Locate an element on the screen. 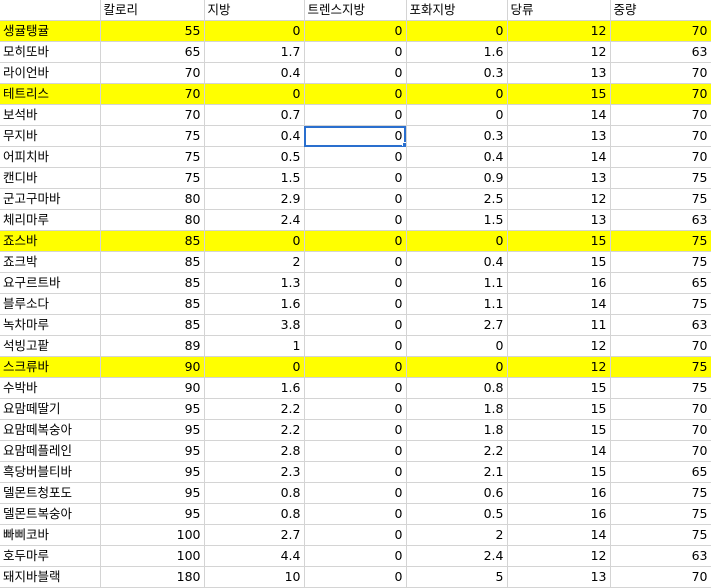 The image size is (711, 588). value-cell: 2 is located at coordinates (254, 262).